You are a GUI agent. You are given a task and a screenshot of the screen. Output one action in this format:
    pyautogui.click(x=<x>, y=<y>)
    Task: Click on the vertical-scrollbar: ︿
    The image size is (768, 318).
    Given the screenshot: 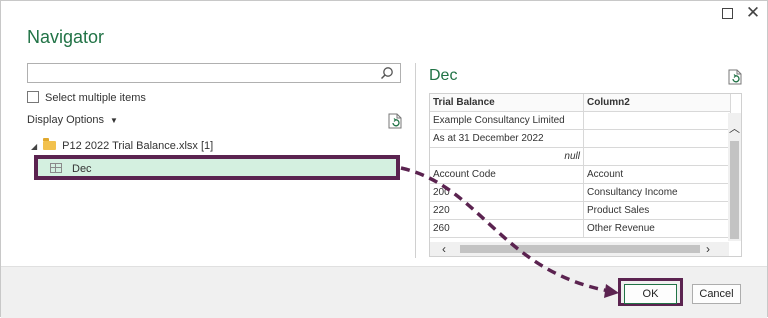 What is the action you would take?
    pyautogui.click(x=734, y=177)
    